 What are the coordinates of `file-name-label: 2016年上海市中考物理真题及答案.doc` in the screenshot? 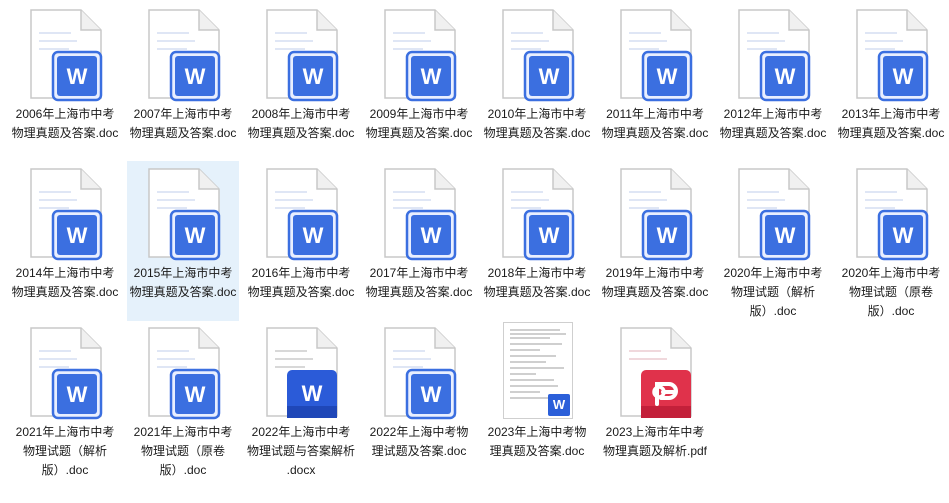 It's located at (301, 282).